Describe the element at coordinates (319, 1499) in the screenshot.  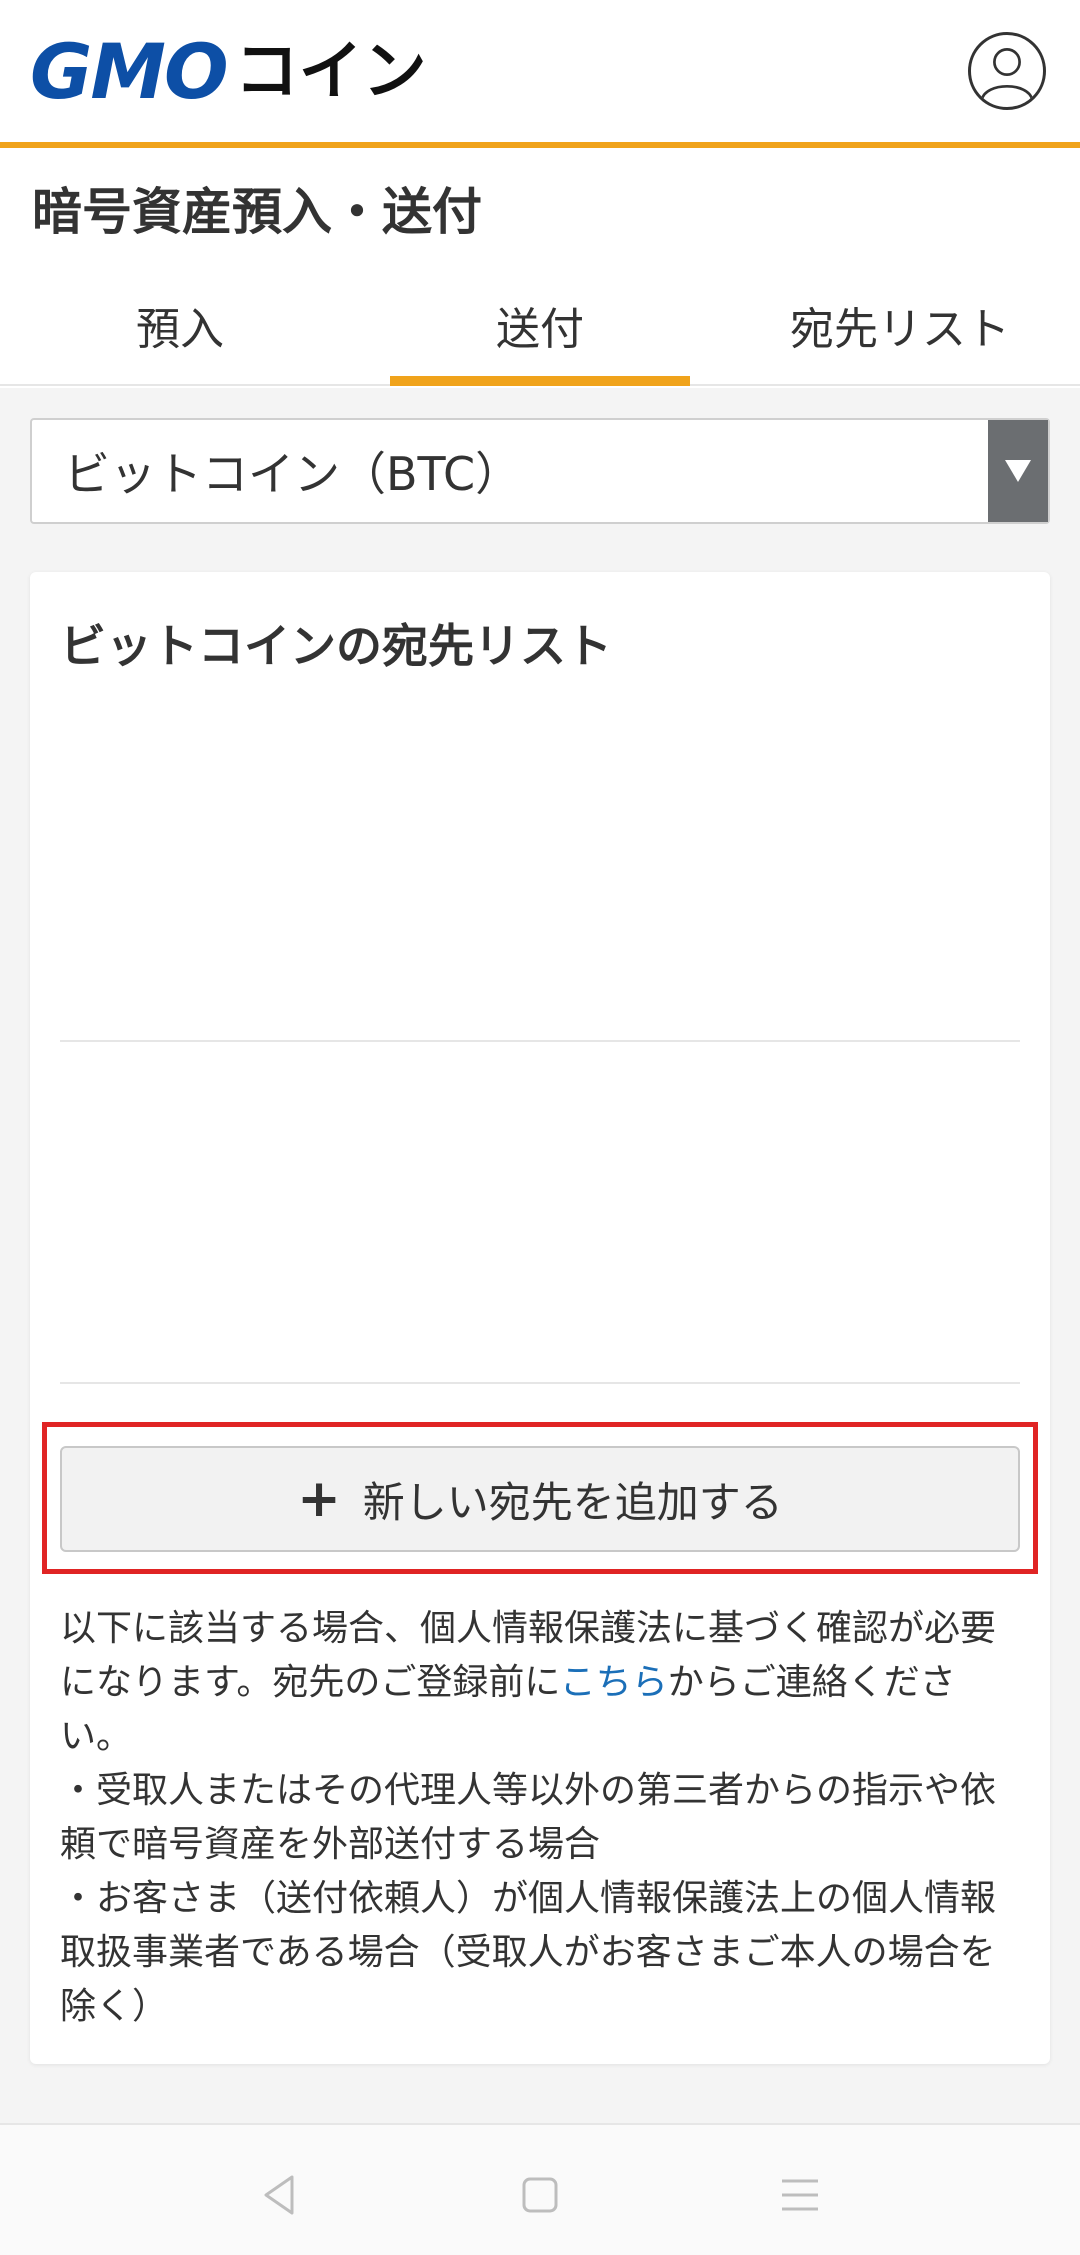
I see `plus-icon: +` at that location.